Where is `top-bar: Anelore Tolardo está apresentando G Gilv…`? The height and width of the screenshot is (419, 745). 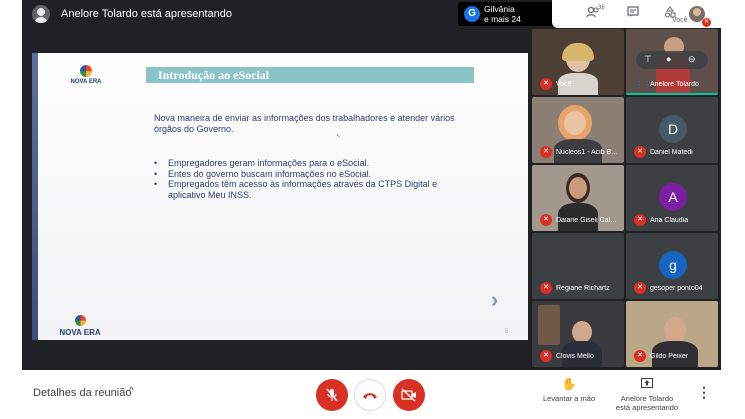 top-bar: Anelore Tolardo está apresentando G Gilv… is located at coordinates (371, 14).